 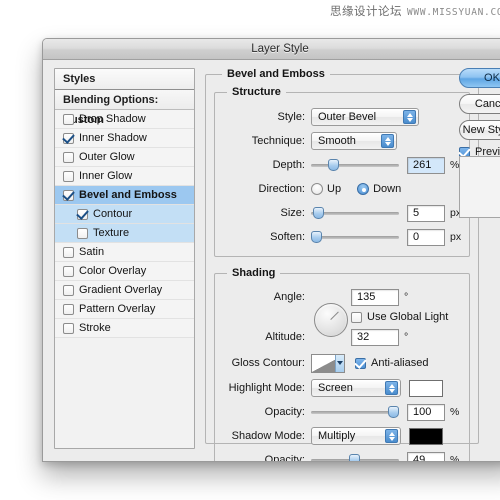 What do you see at coordinates (278, 141) in the screenshot?
I see `technique-label: Technique:` at bounding box center [278, 141].